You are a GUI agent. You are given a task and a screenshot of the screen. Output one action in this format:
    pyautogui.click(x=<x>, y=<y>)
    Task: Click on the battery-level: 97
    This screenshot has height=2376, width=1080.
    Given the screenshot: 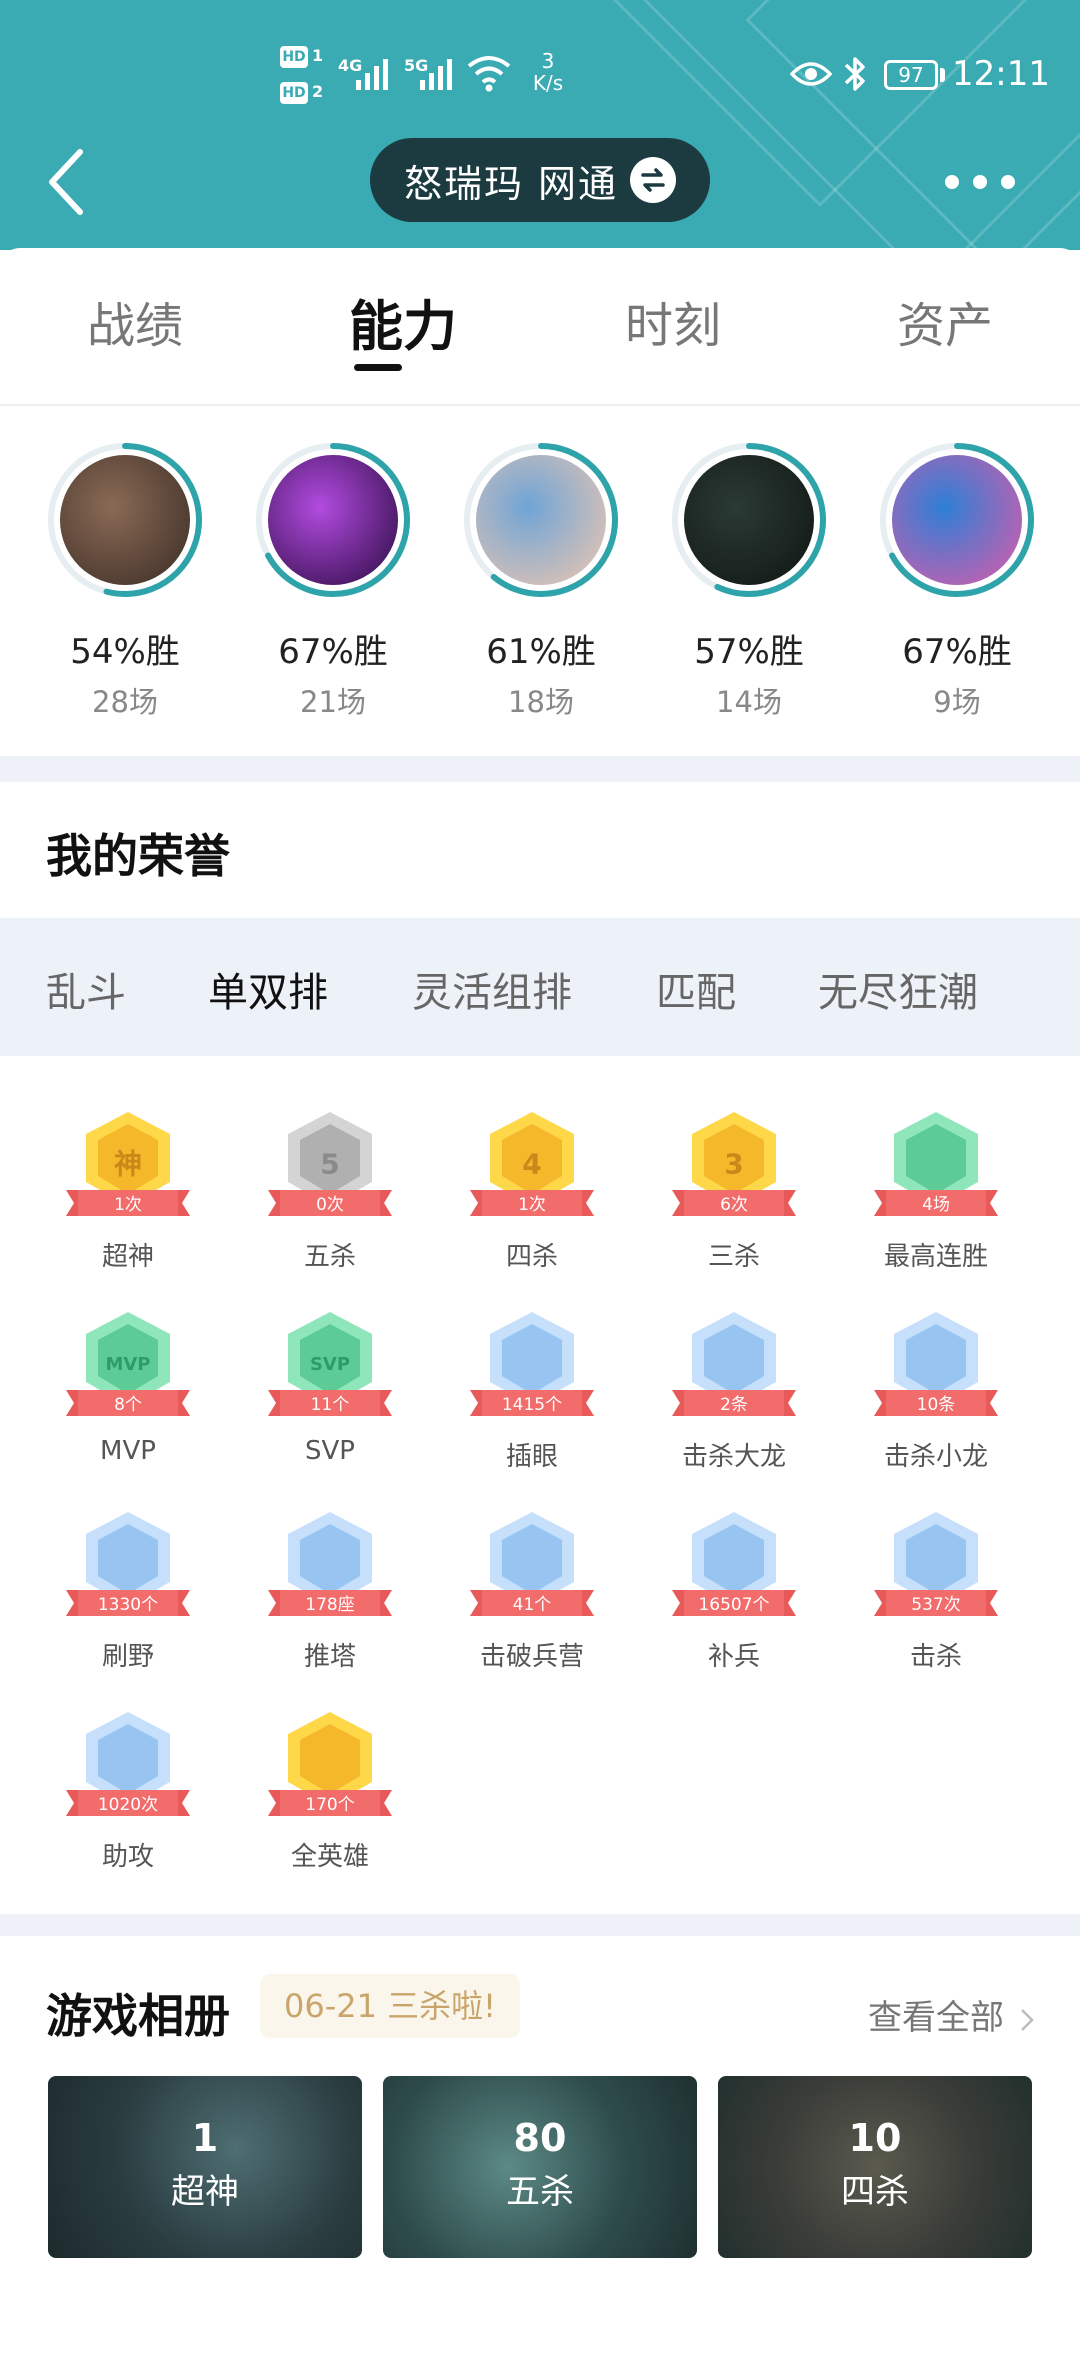 What is the action you would take?
    pyautogui.click(x=911, y=75)
    